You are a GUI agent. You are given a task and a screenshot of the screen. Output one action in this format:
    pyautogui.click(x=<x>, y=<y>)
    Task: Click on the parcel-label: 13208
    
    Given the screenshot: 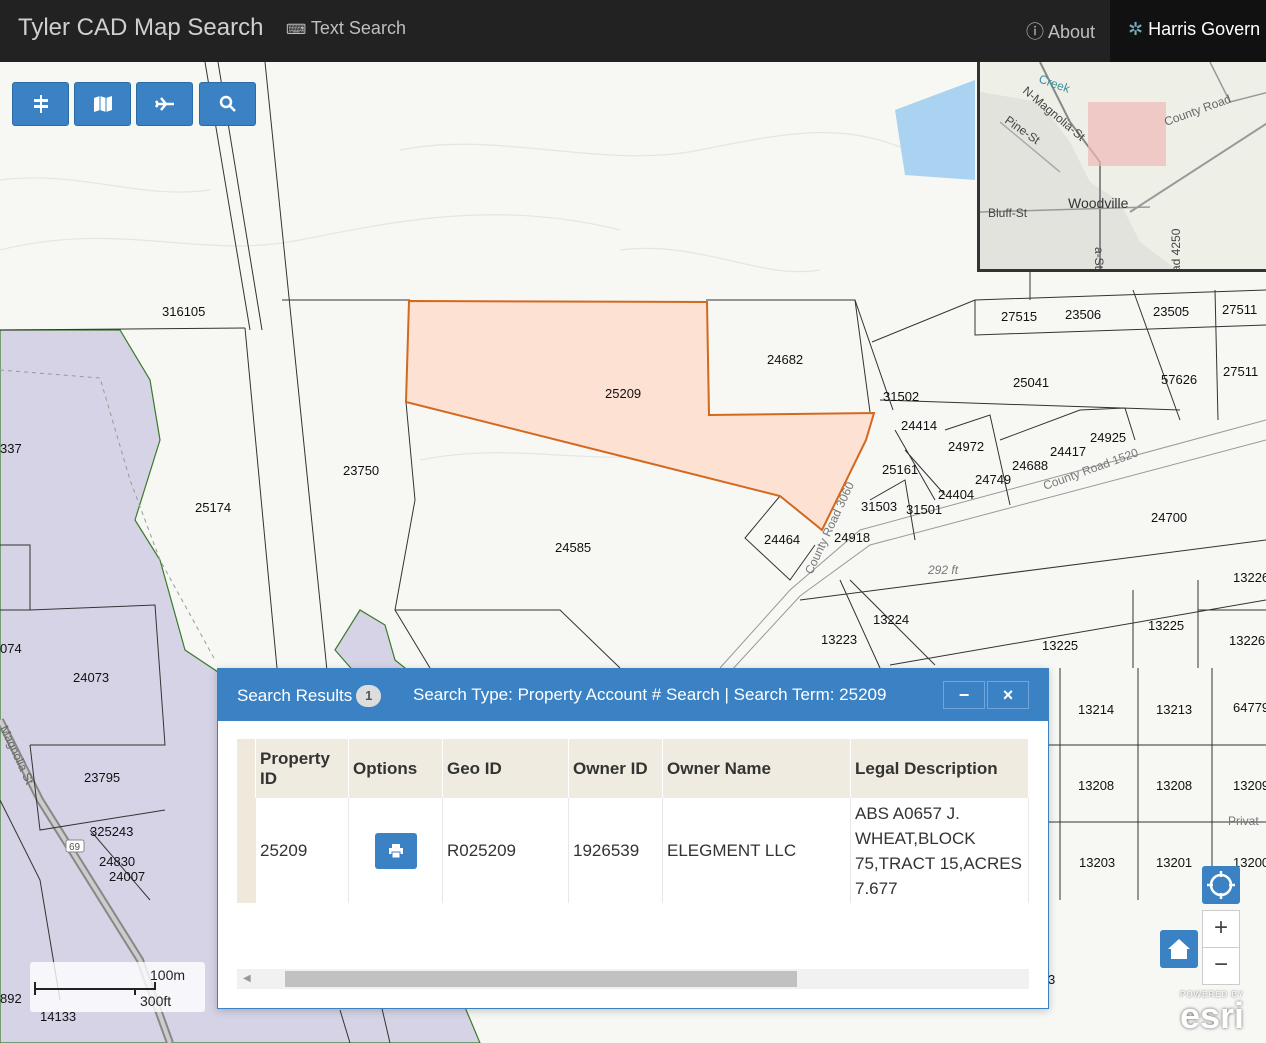 What is the action you would take?
    pyautogui.click(x=1096, y=785)
    